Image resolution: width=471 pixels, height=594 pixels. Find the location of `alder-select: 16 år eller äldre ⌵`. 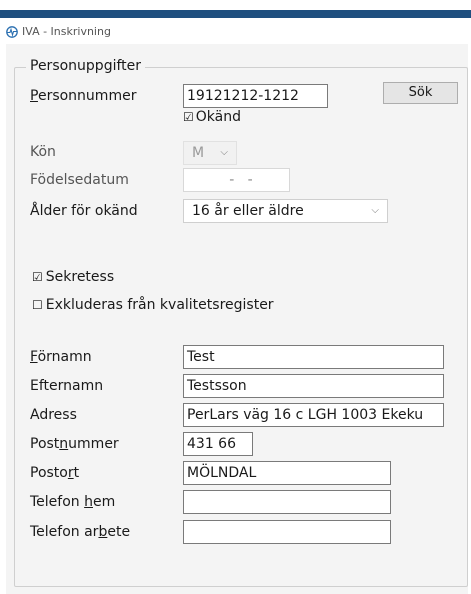

alder-select: 16 år eller äldre ⌵ is located at coordinates (285, 211).